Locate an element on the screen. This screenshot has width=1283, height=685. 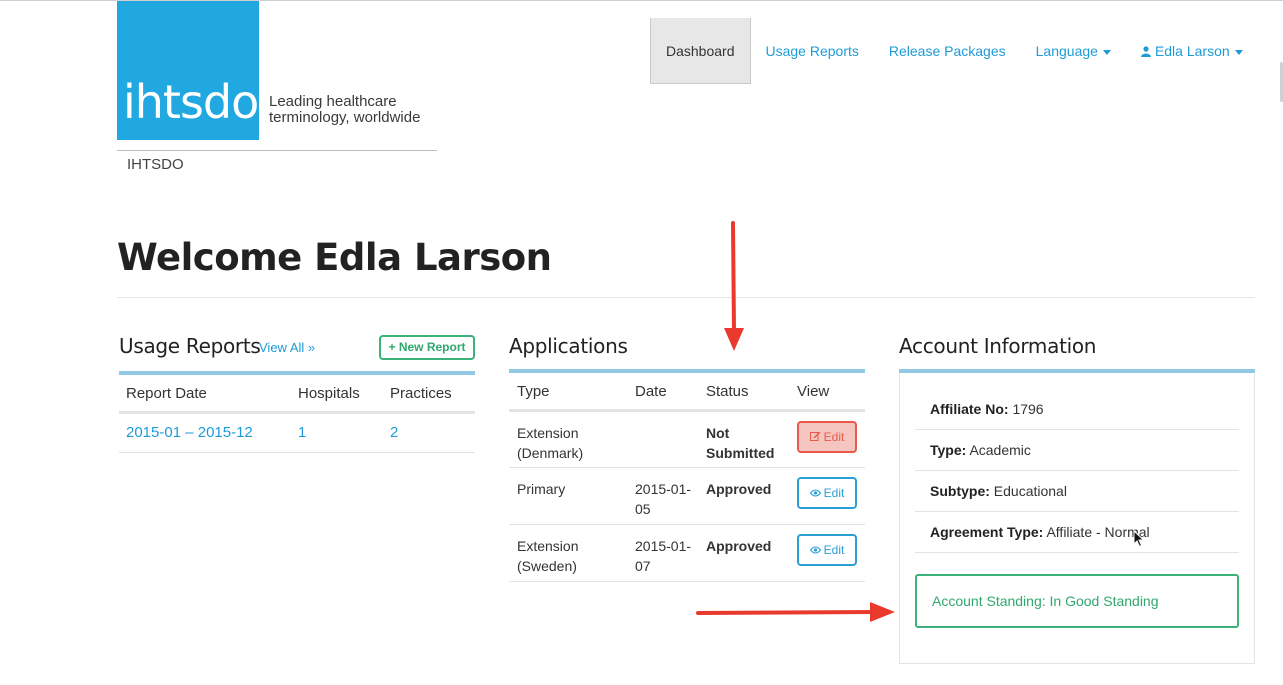
standing-label: Account Standing: is located at coordinates (989, 601).